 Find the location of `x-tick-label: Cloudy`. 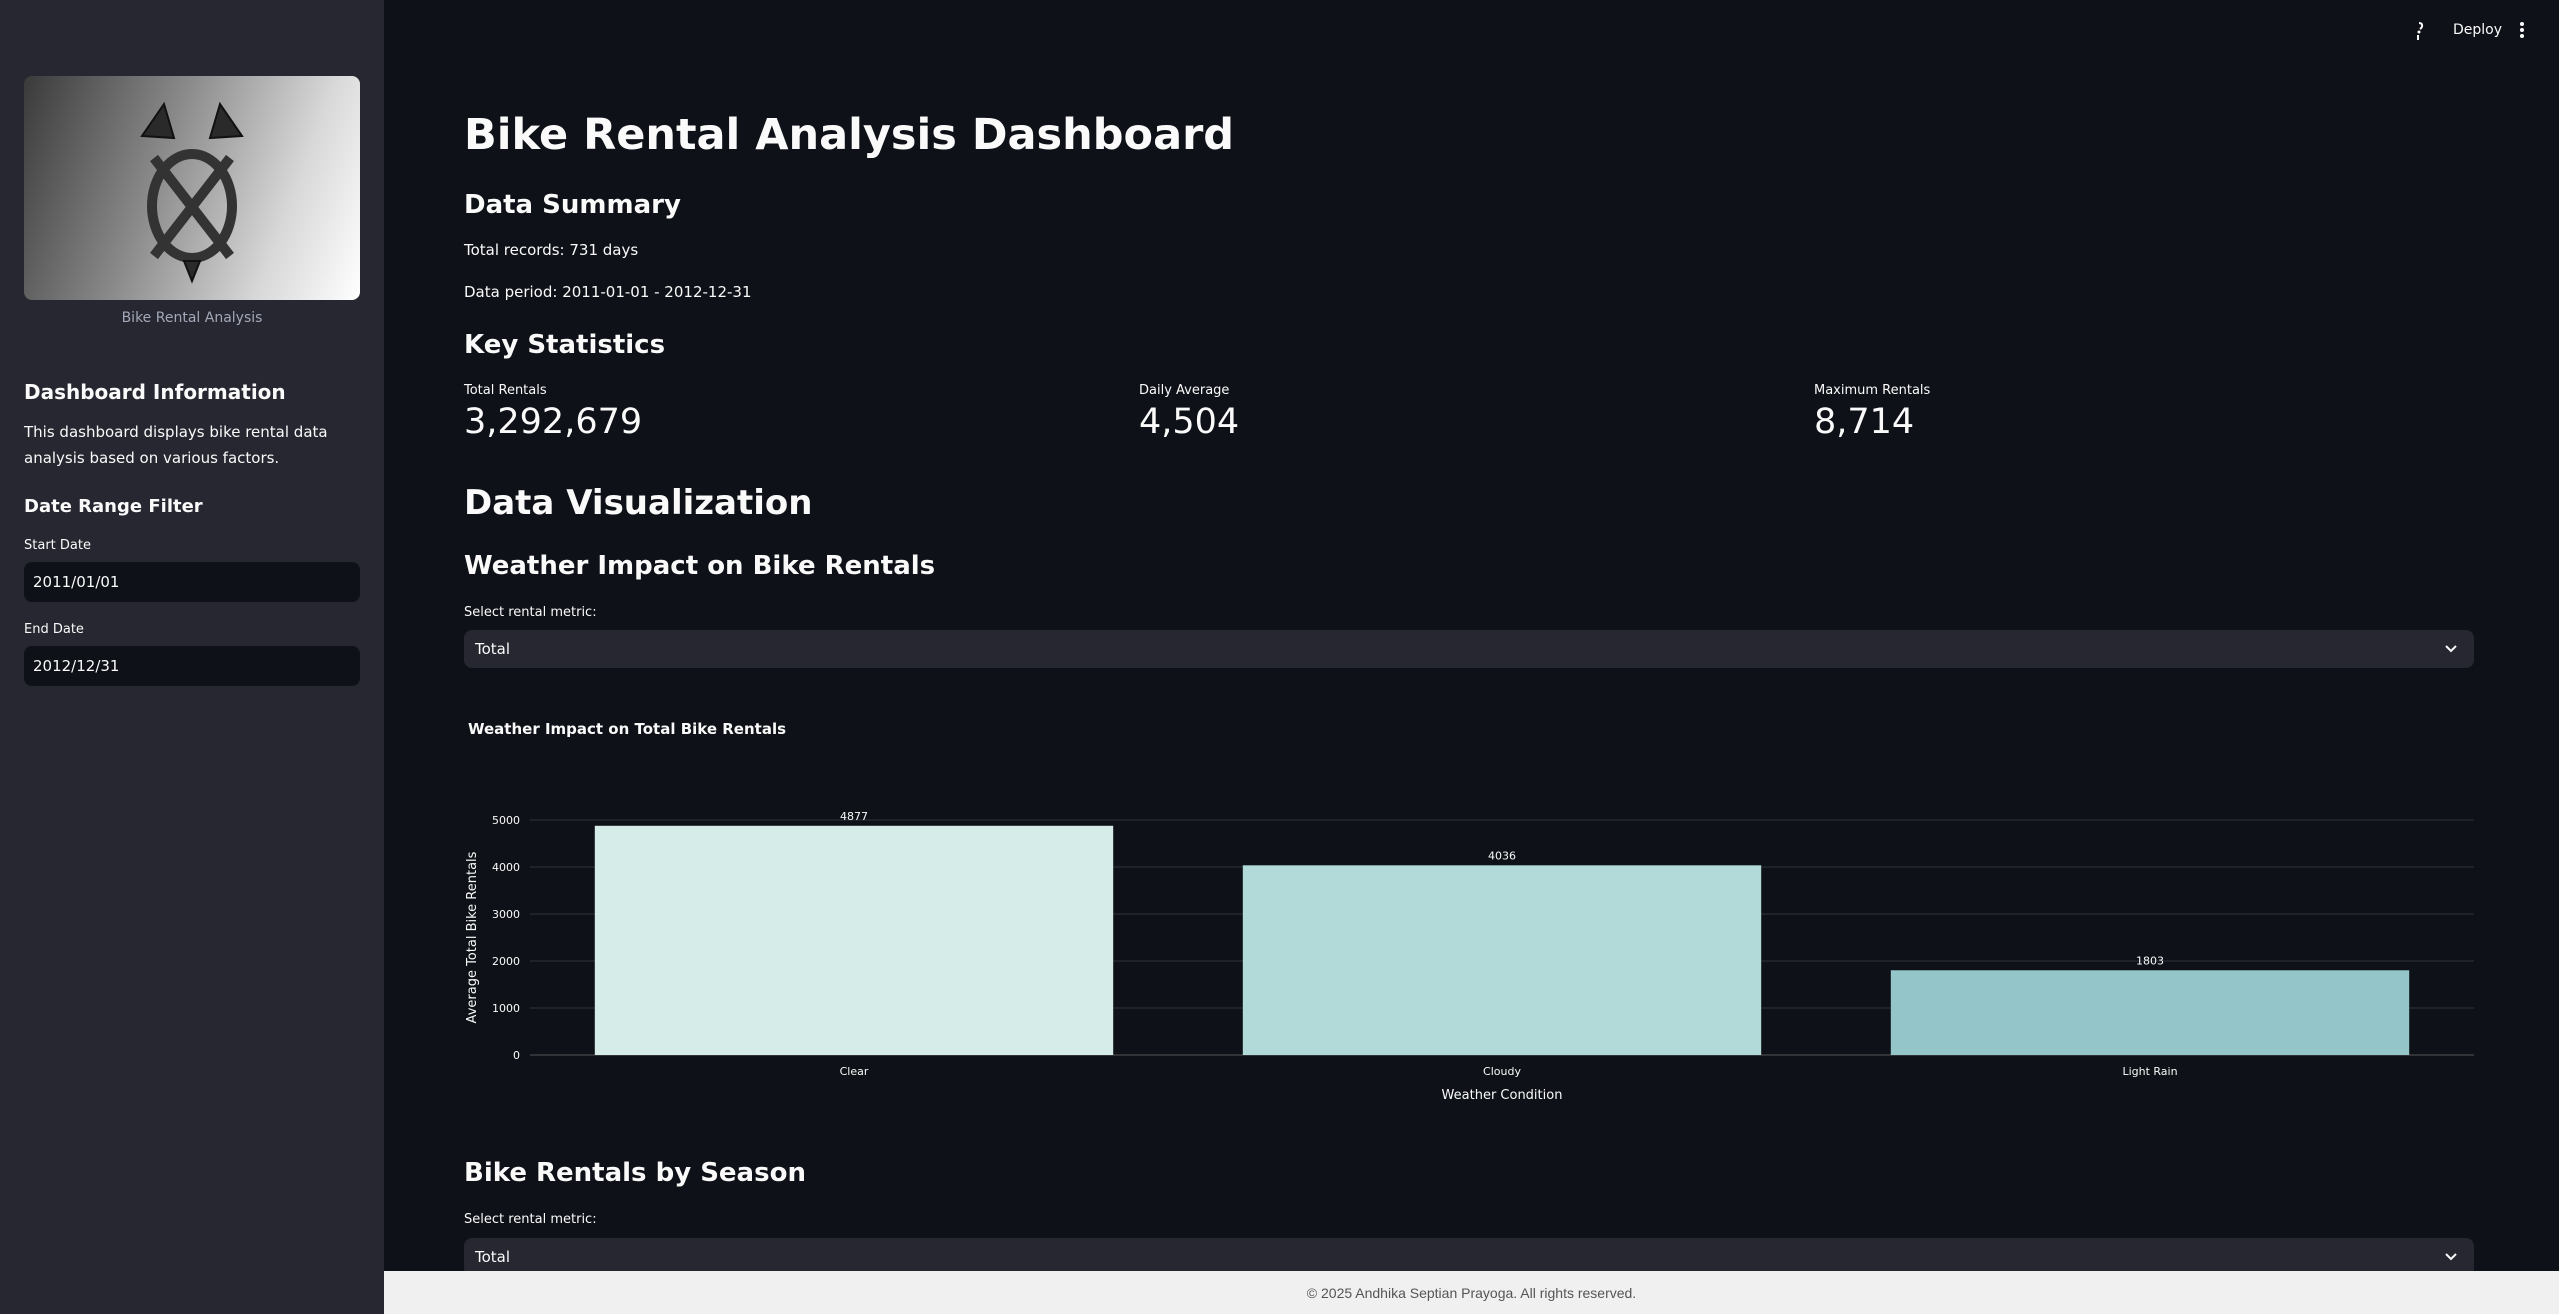

x-tick-label: Cloudy is located at coordinates (1502, 1071).